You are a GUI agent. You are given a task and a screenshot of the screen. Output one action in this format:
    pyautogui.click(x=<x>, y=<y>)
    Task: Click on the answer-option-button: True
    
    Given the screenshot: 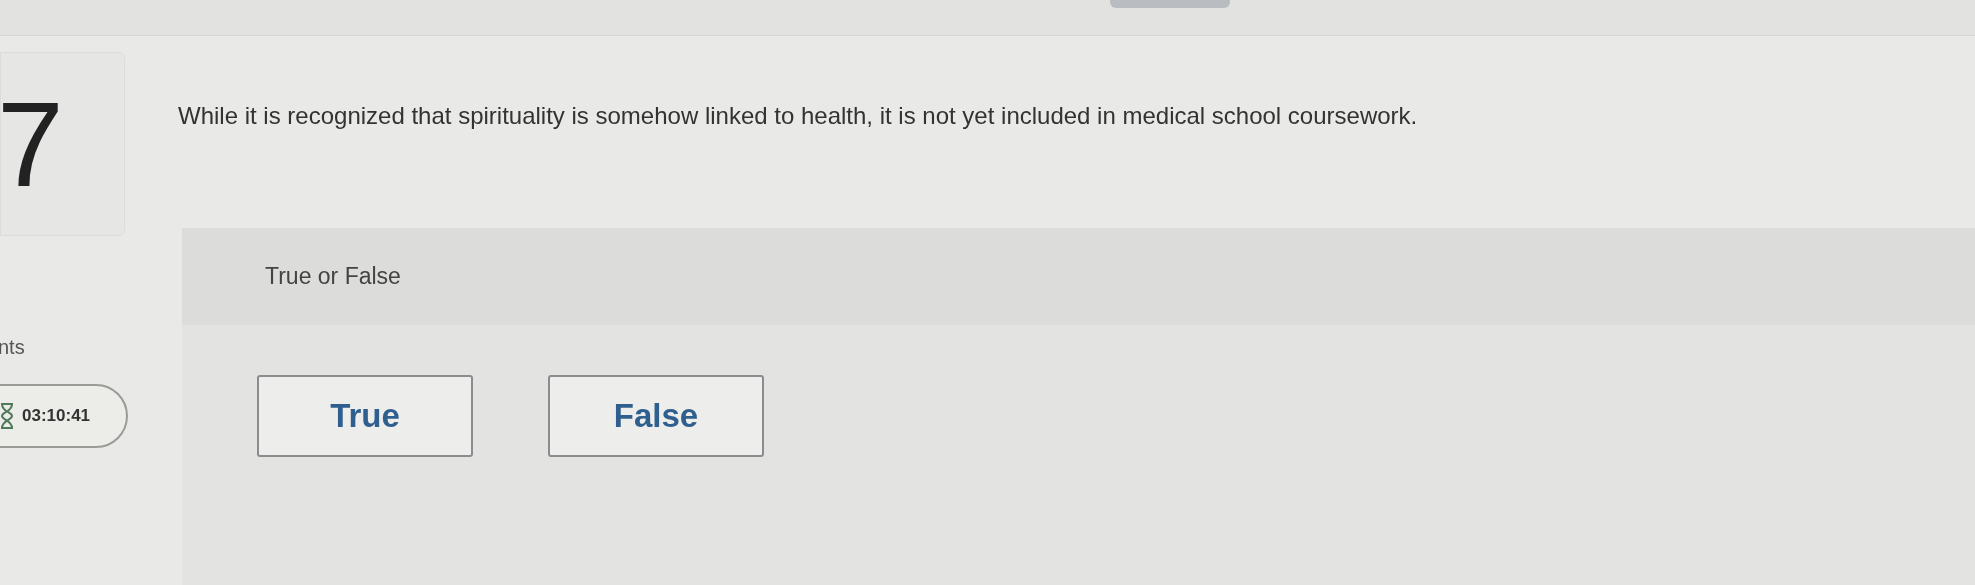 What is the action you would take?
    pyautogui.click(x=365, y=416)
    